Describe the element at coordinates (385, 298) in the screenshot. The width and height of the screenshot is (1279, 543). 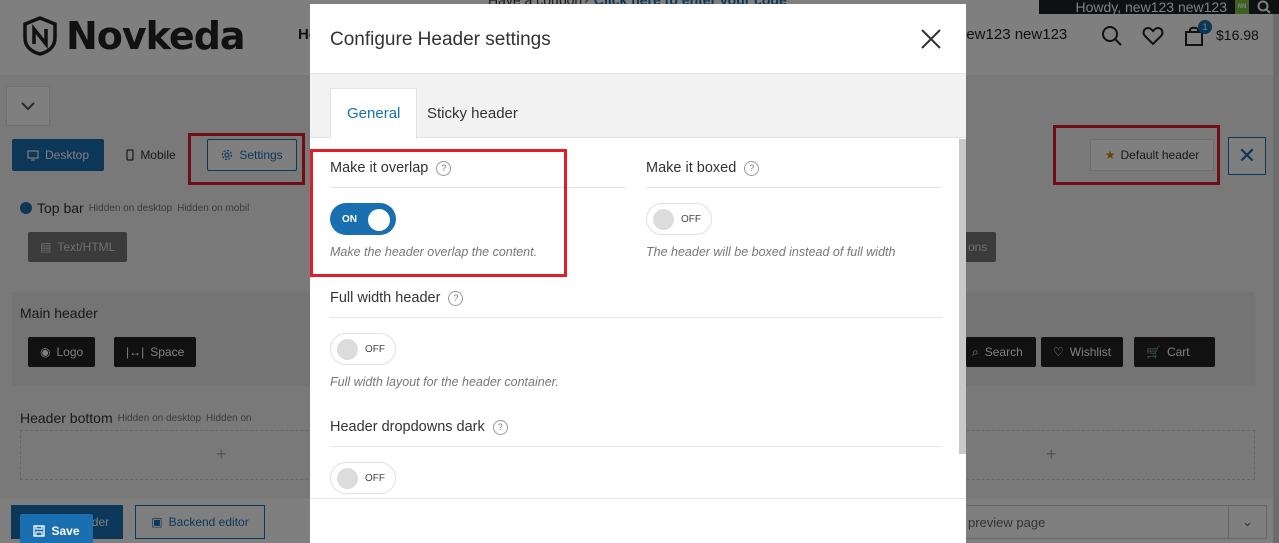
I see `full-width-title: Full width header` at that location.